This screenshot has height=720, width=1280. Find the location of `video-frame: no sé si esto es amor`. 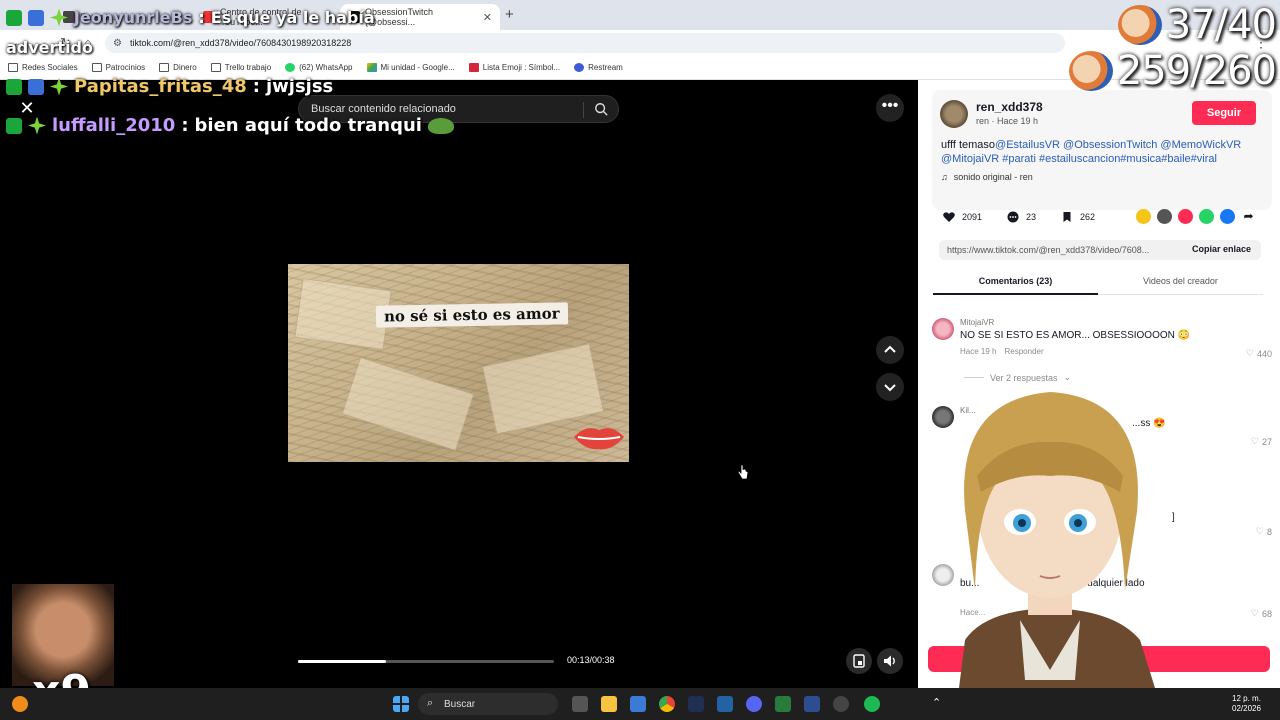

video-frame: no sé si esto es amor is located at coordinates (458, 363).